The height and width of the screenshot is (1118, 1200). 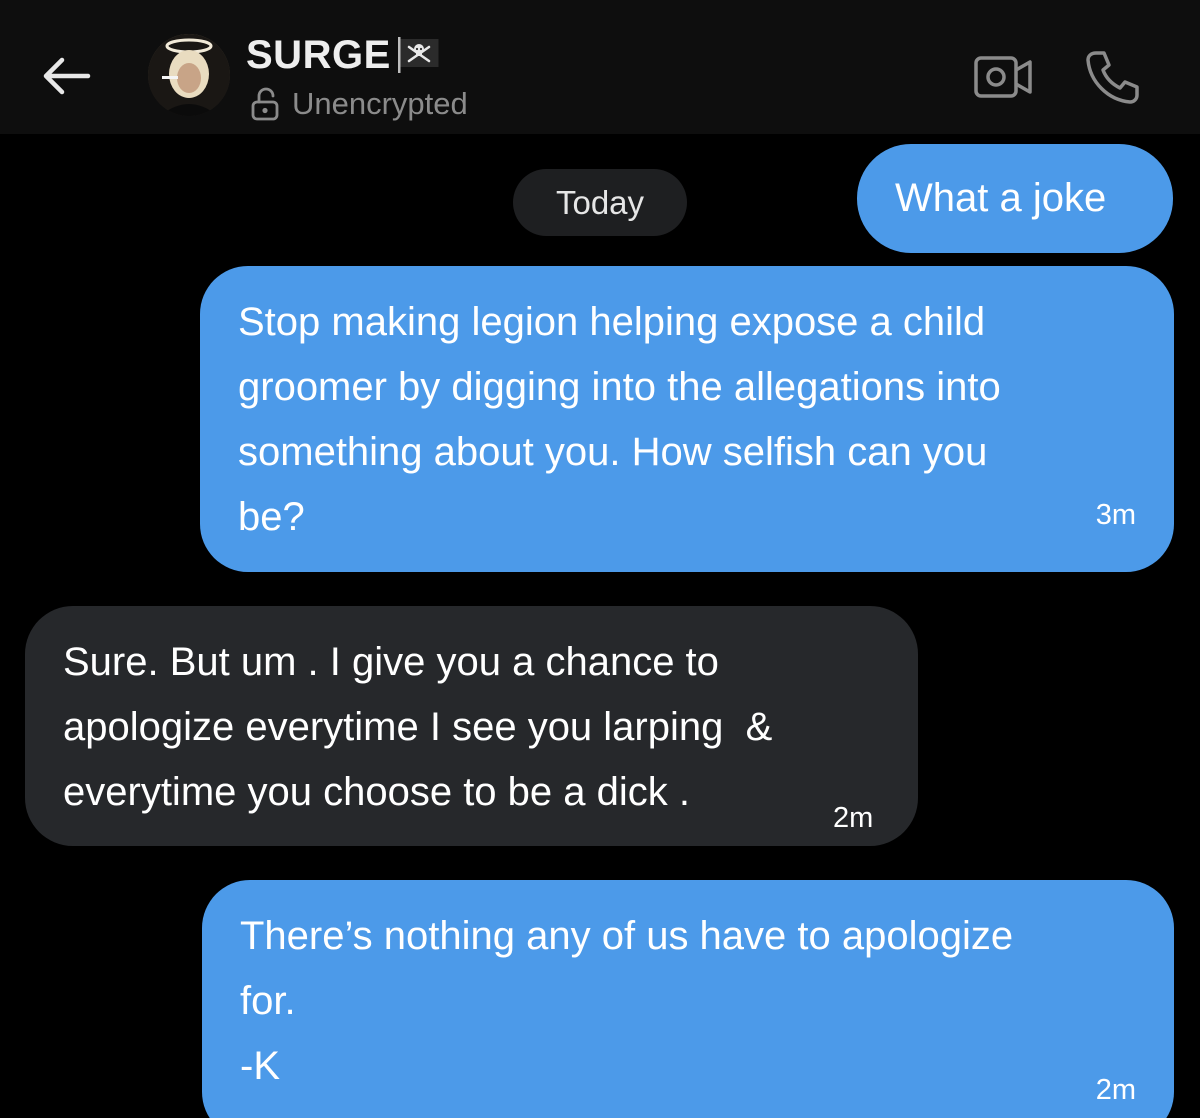 I want to click on pirate-flag-icon, so click(x=418, y=55).